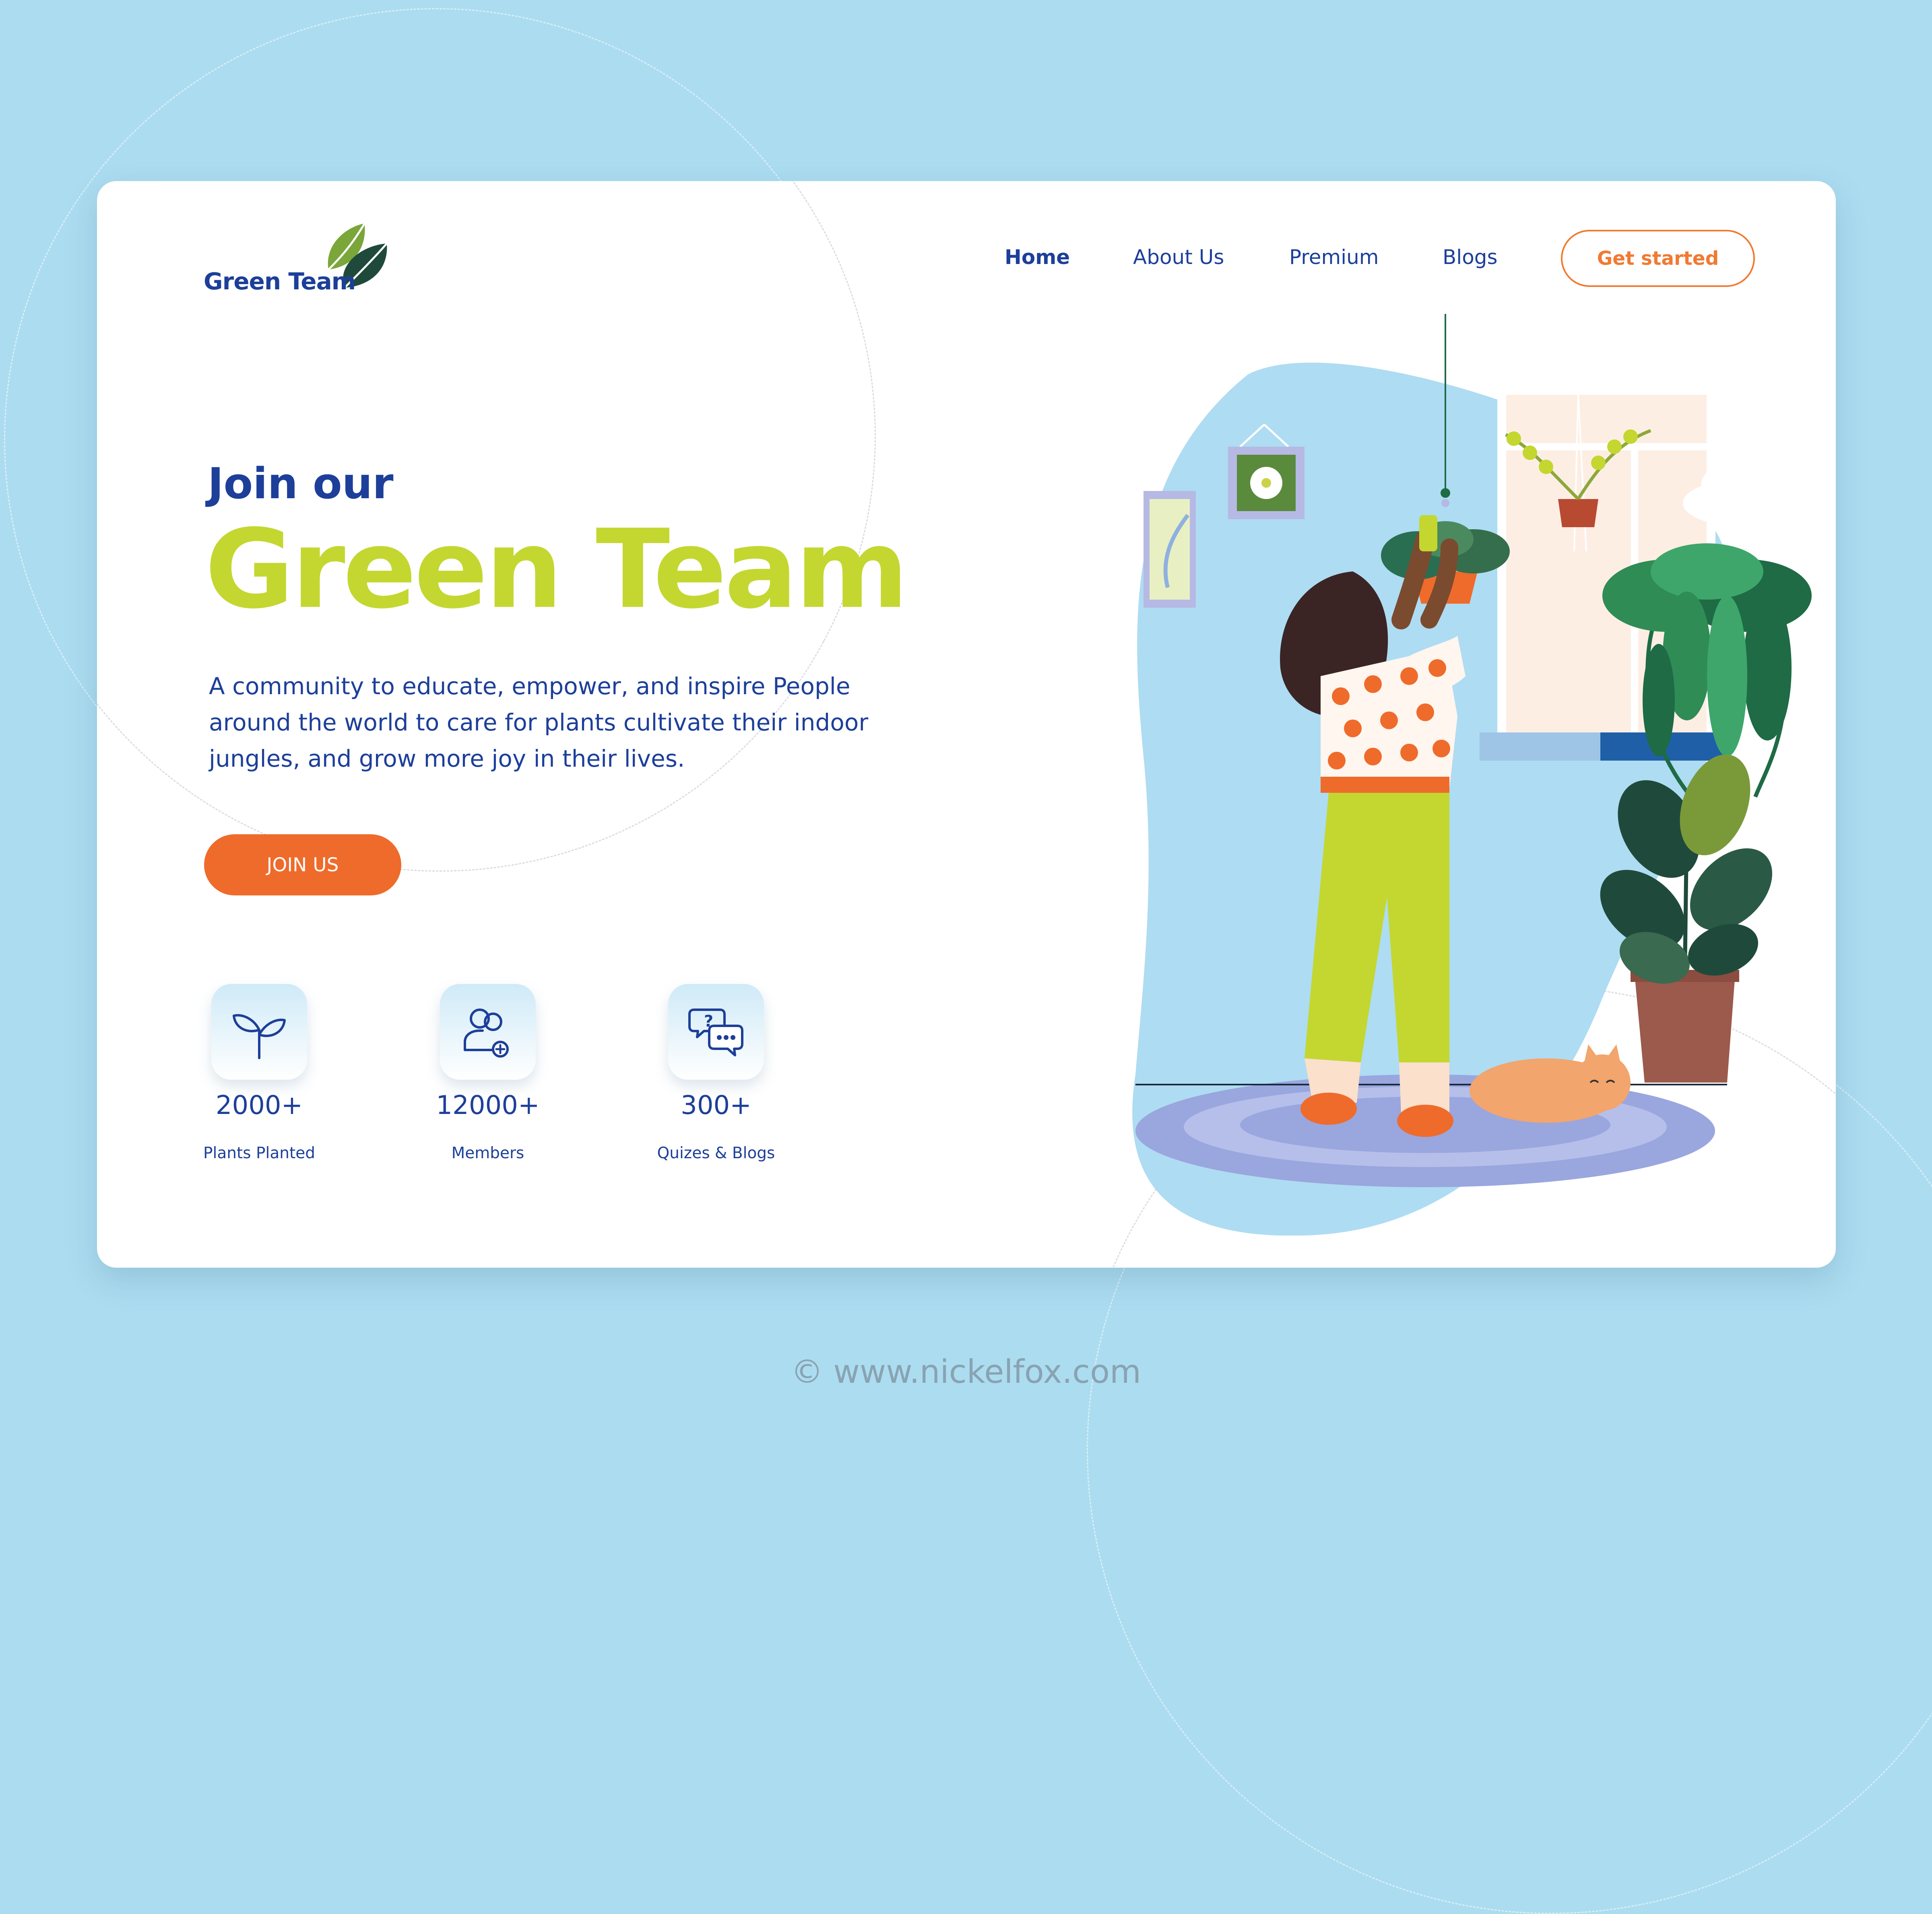 Image resolution: width=1932 pixels, height=1914 pixels. What do you see at coordinates (301, 484) in the screenshot?
I see `hero-kicker: Join our` at bounding box center [301, 484].